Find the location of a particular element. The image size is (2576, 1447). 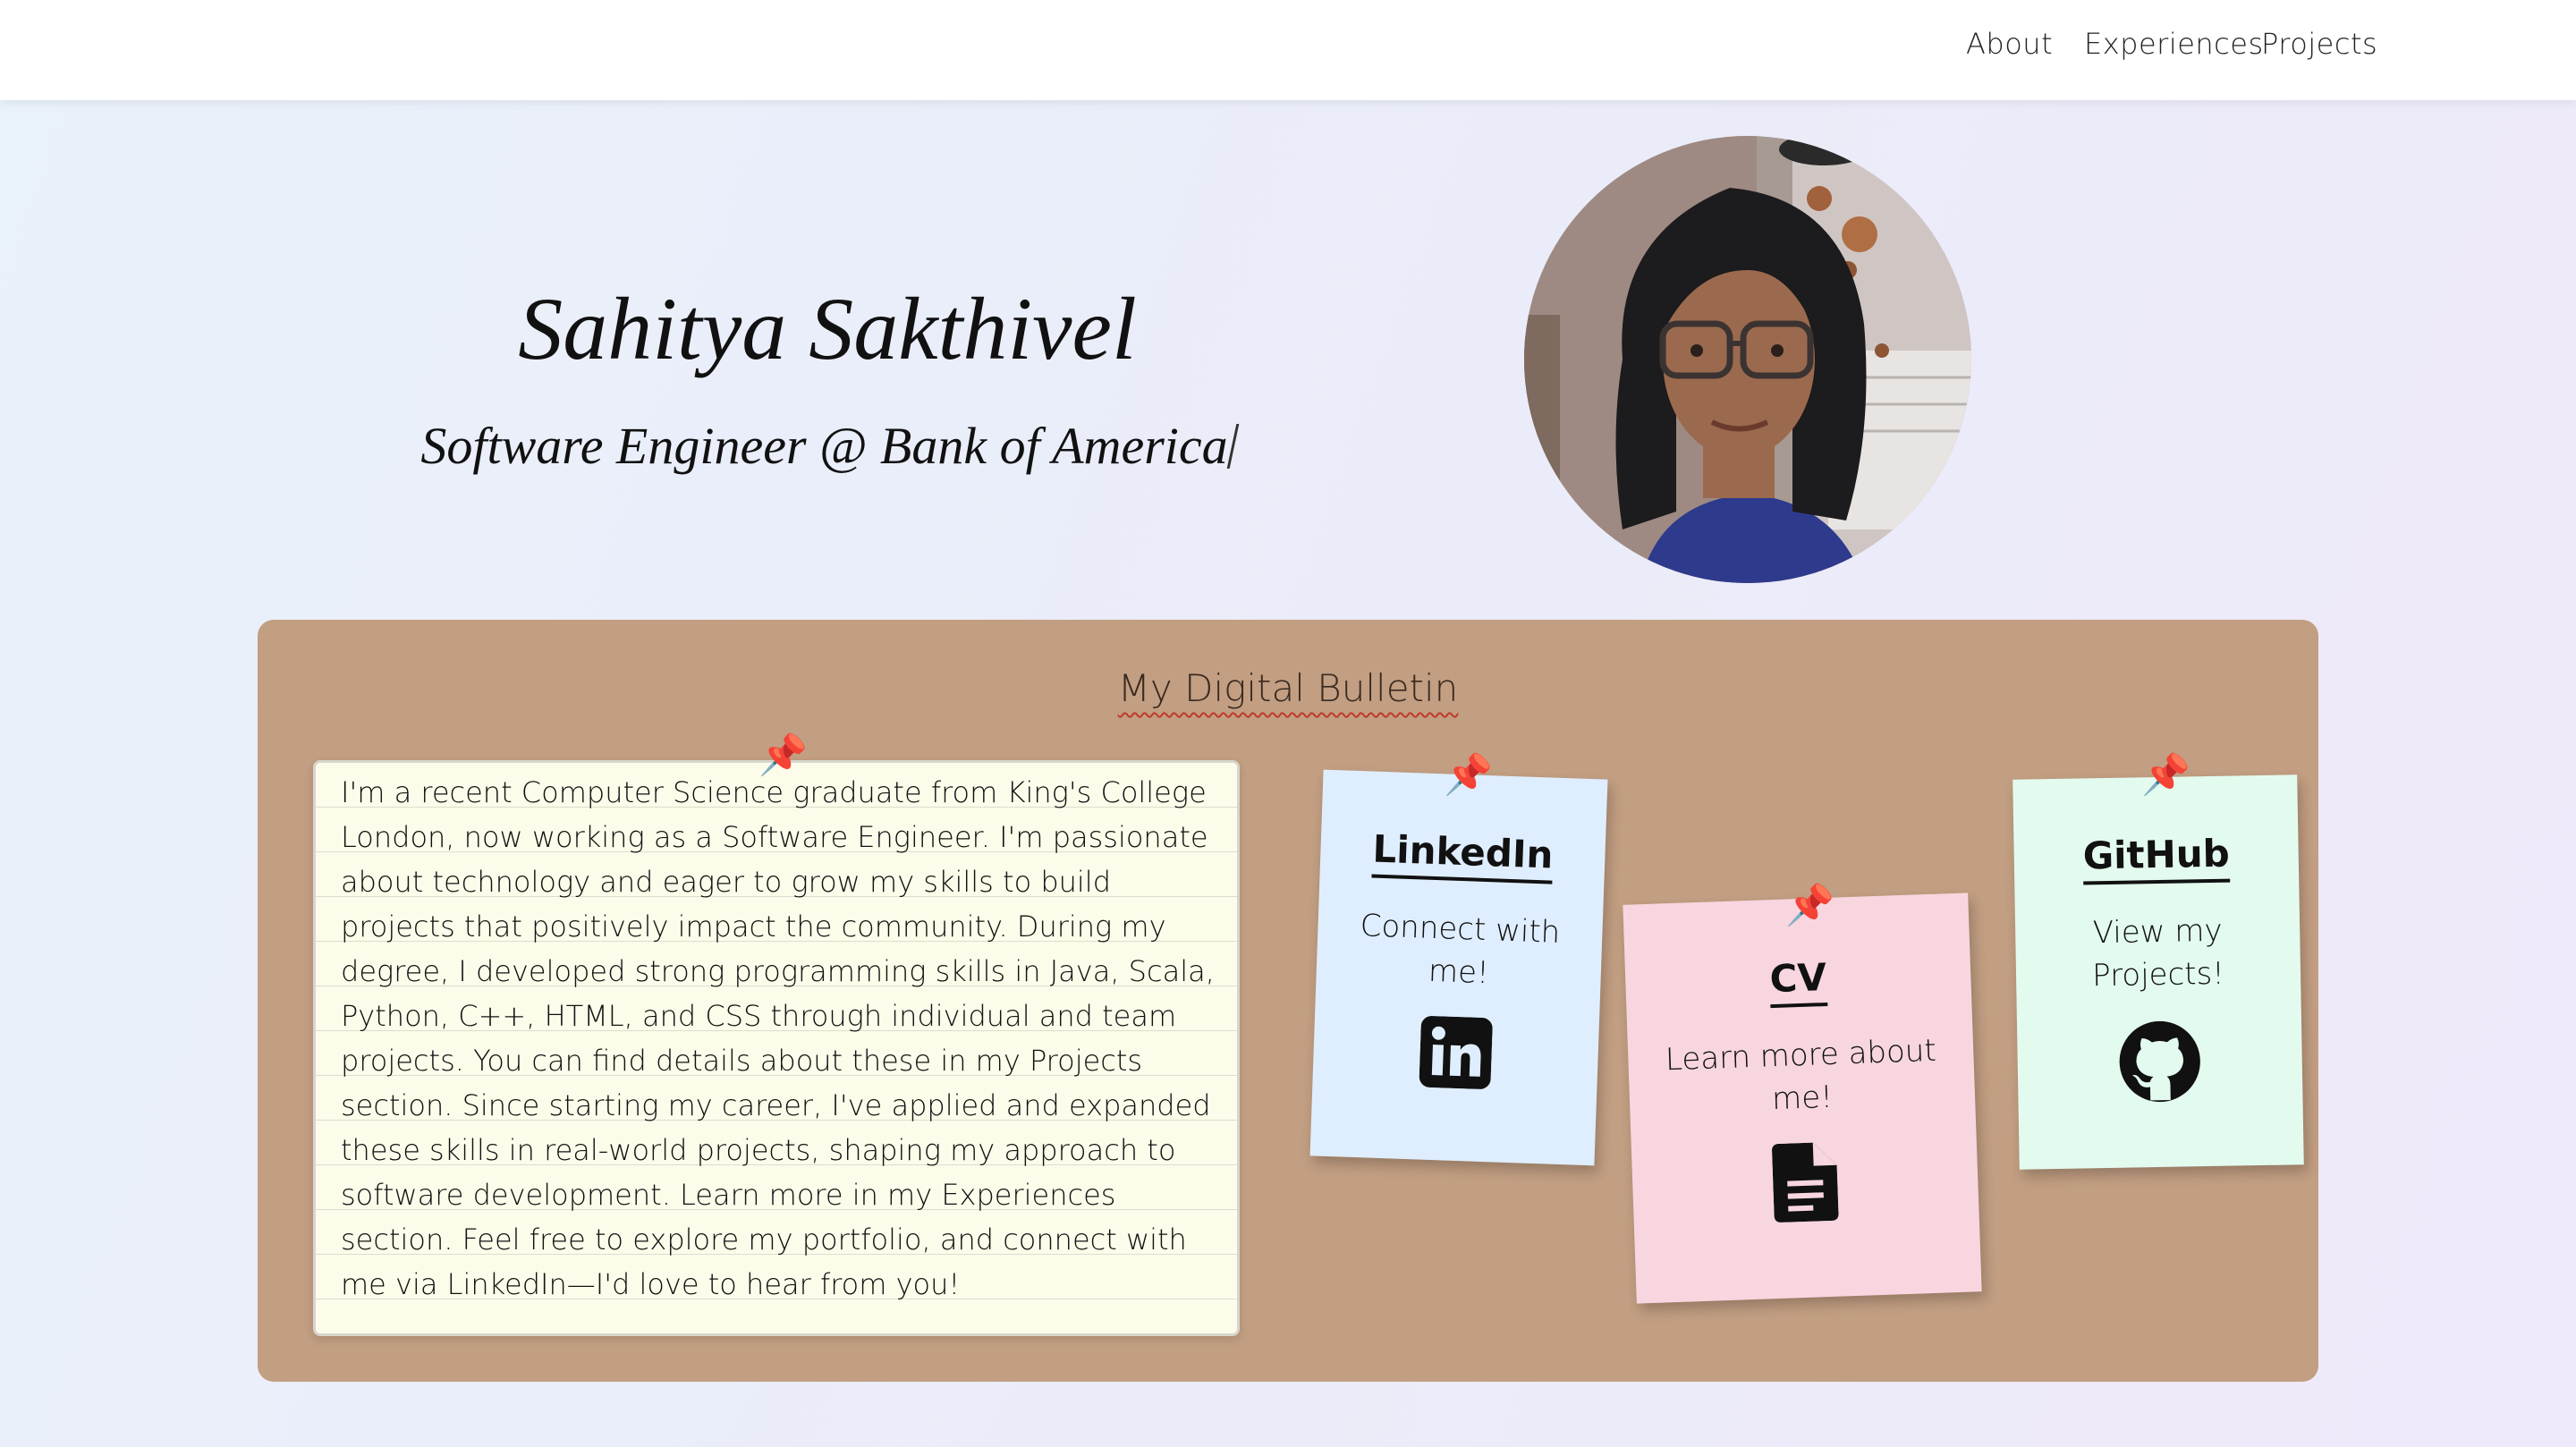

cv-card: CV Learn more about me! is located at coordinates (1802, 1098).